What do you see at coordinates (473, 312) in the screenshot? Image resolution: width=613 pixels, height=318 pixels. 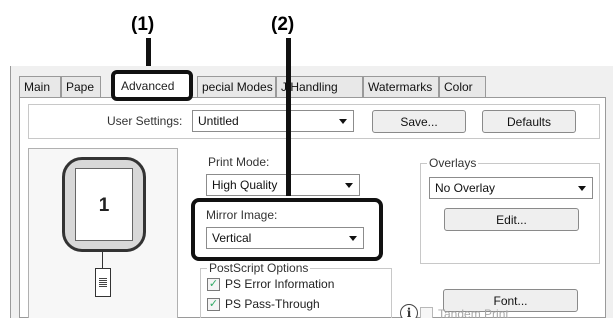 I see `tandem-print-label: Tandem Print` at bounding box center [473, 312].